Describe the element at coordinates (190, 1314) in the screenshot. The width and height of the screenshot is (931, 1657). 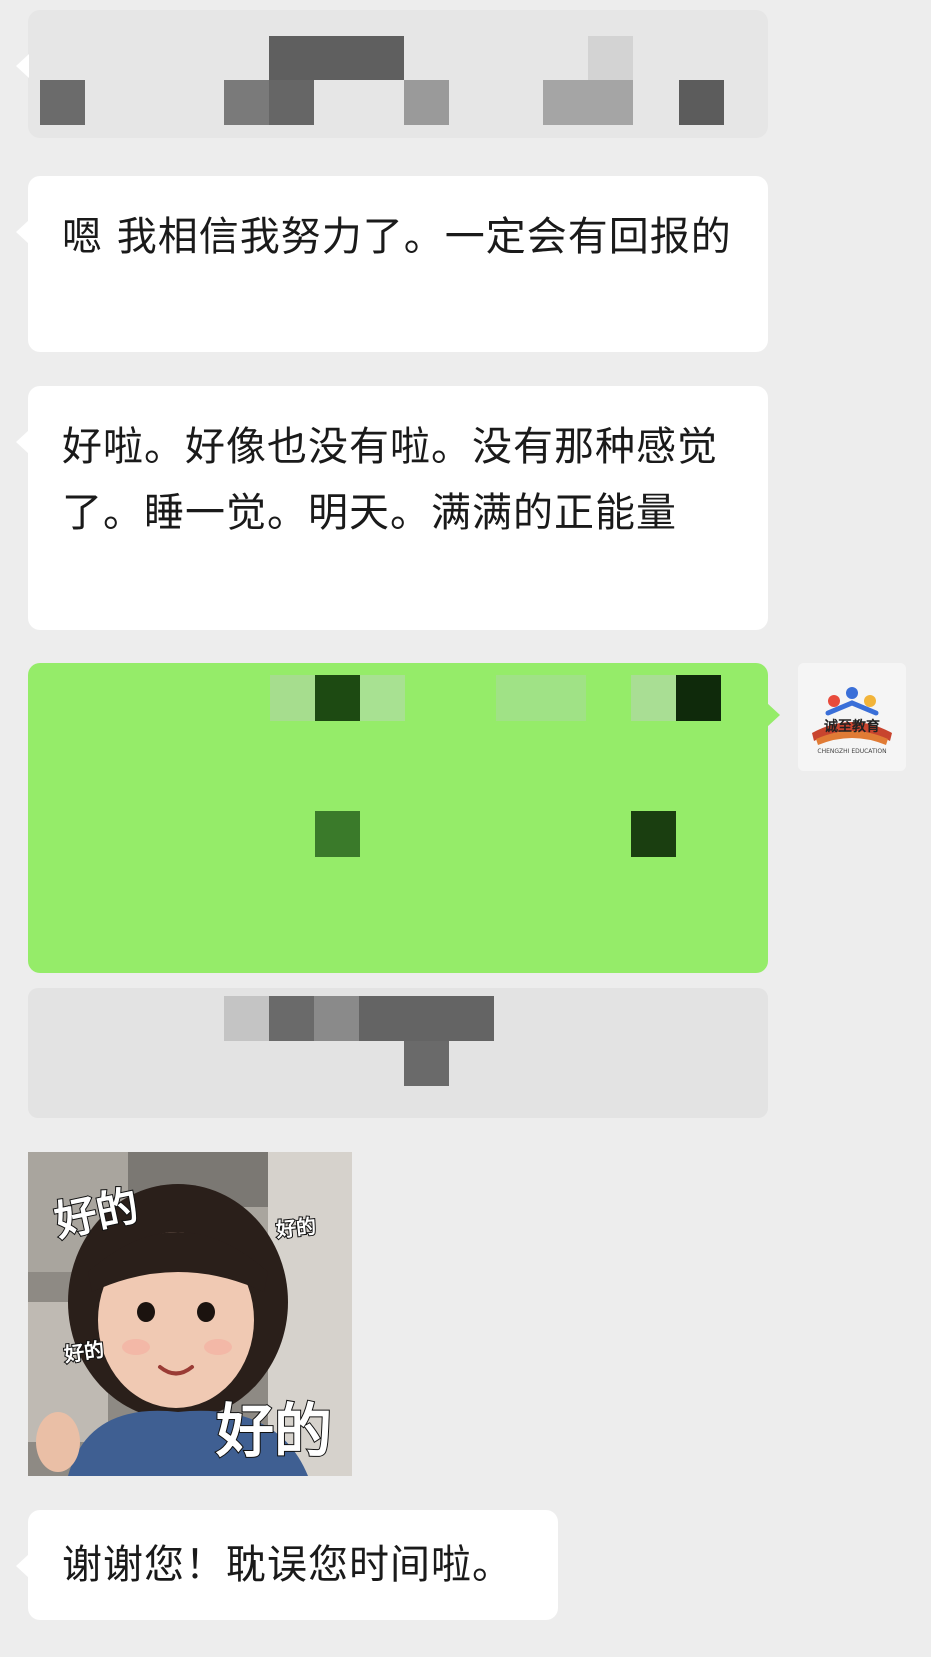
I see `sticker-image: 好的 好的 好的 好的` at that location.